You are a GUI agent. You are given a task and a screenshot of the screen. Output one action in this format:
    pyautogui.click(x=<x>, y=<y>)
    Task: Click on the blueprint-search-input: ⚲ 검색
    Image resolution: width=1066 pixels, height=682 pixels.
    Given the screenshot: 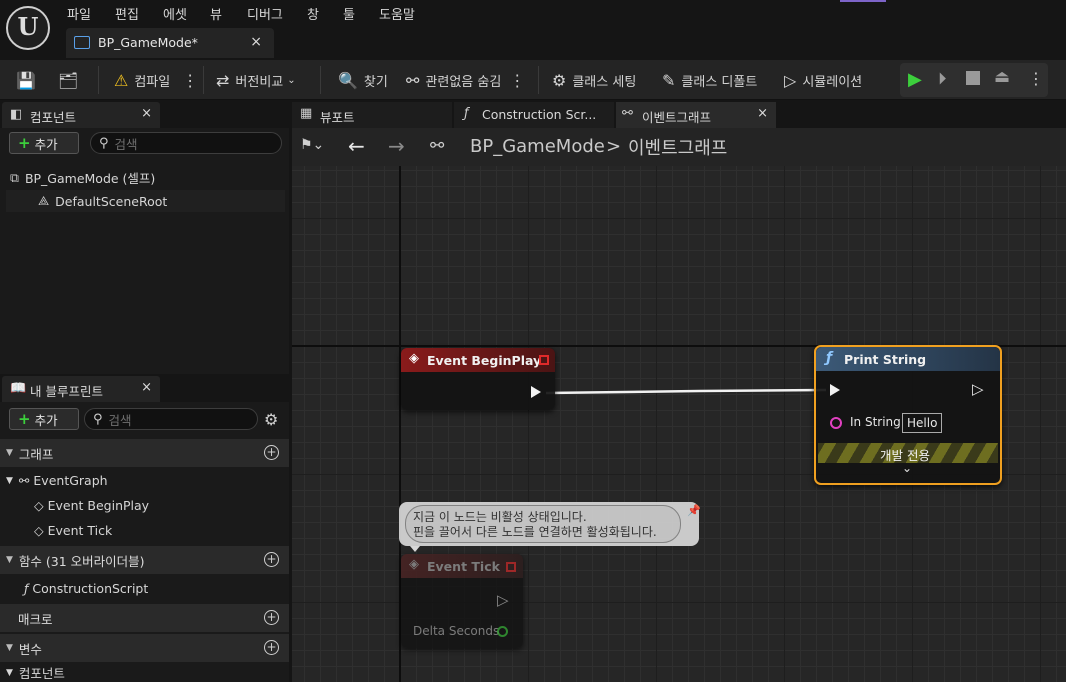 What is the action you would take?
    pyautogui.click(x=171, y=419)
    